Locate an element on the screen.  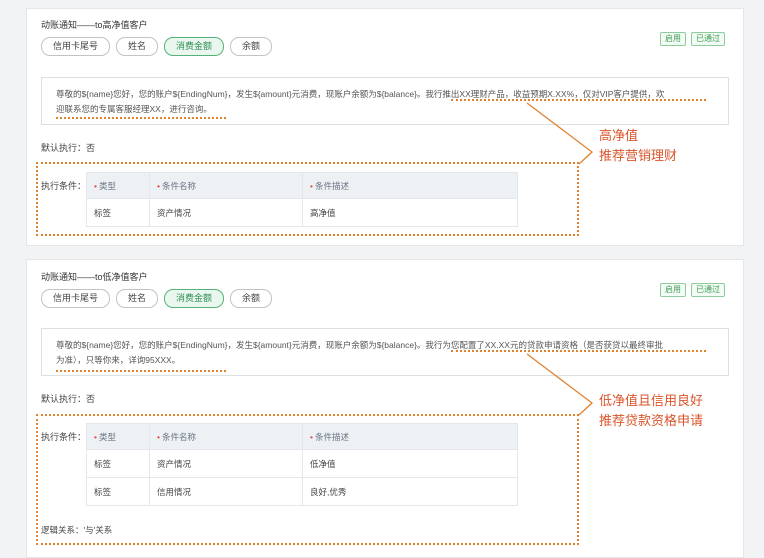
annotation-note-2: 低净值且信用良好 推荐贷款资格申请 is located at coordinates (651, 412).